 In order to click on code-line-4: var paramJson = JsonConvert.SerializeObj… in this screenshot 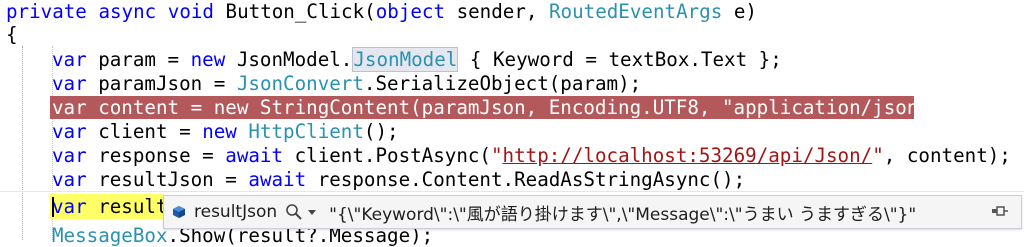, I will do `click(346, 83)`.